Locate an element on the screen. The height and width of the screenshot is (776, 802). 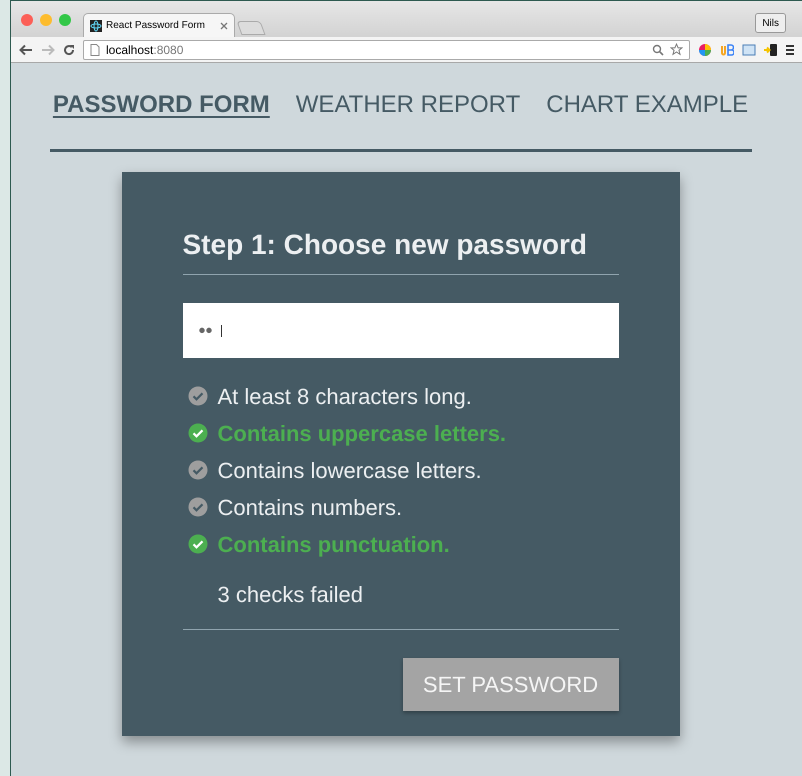
text-cursor-icon is located at coordinates (221, 330).